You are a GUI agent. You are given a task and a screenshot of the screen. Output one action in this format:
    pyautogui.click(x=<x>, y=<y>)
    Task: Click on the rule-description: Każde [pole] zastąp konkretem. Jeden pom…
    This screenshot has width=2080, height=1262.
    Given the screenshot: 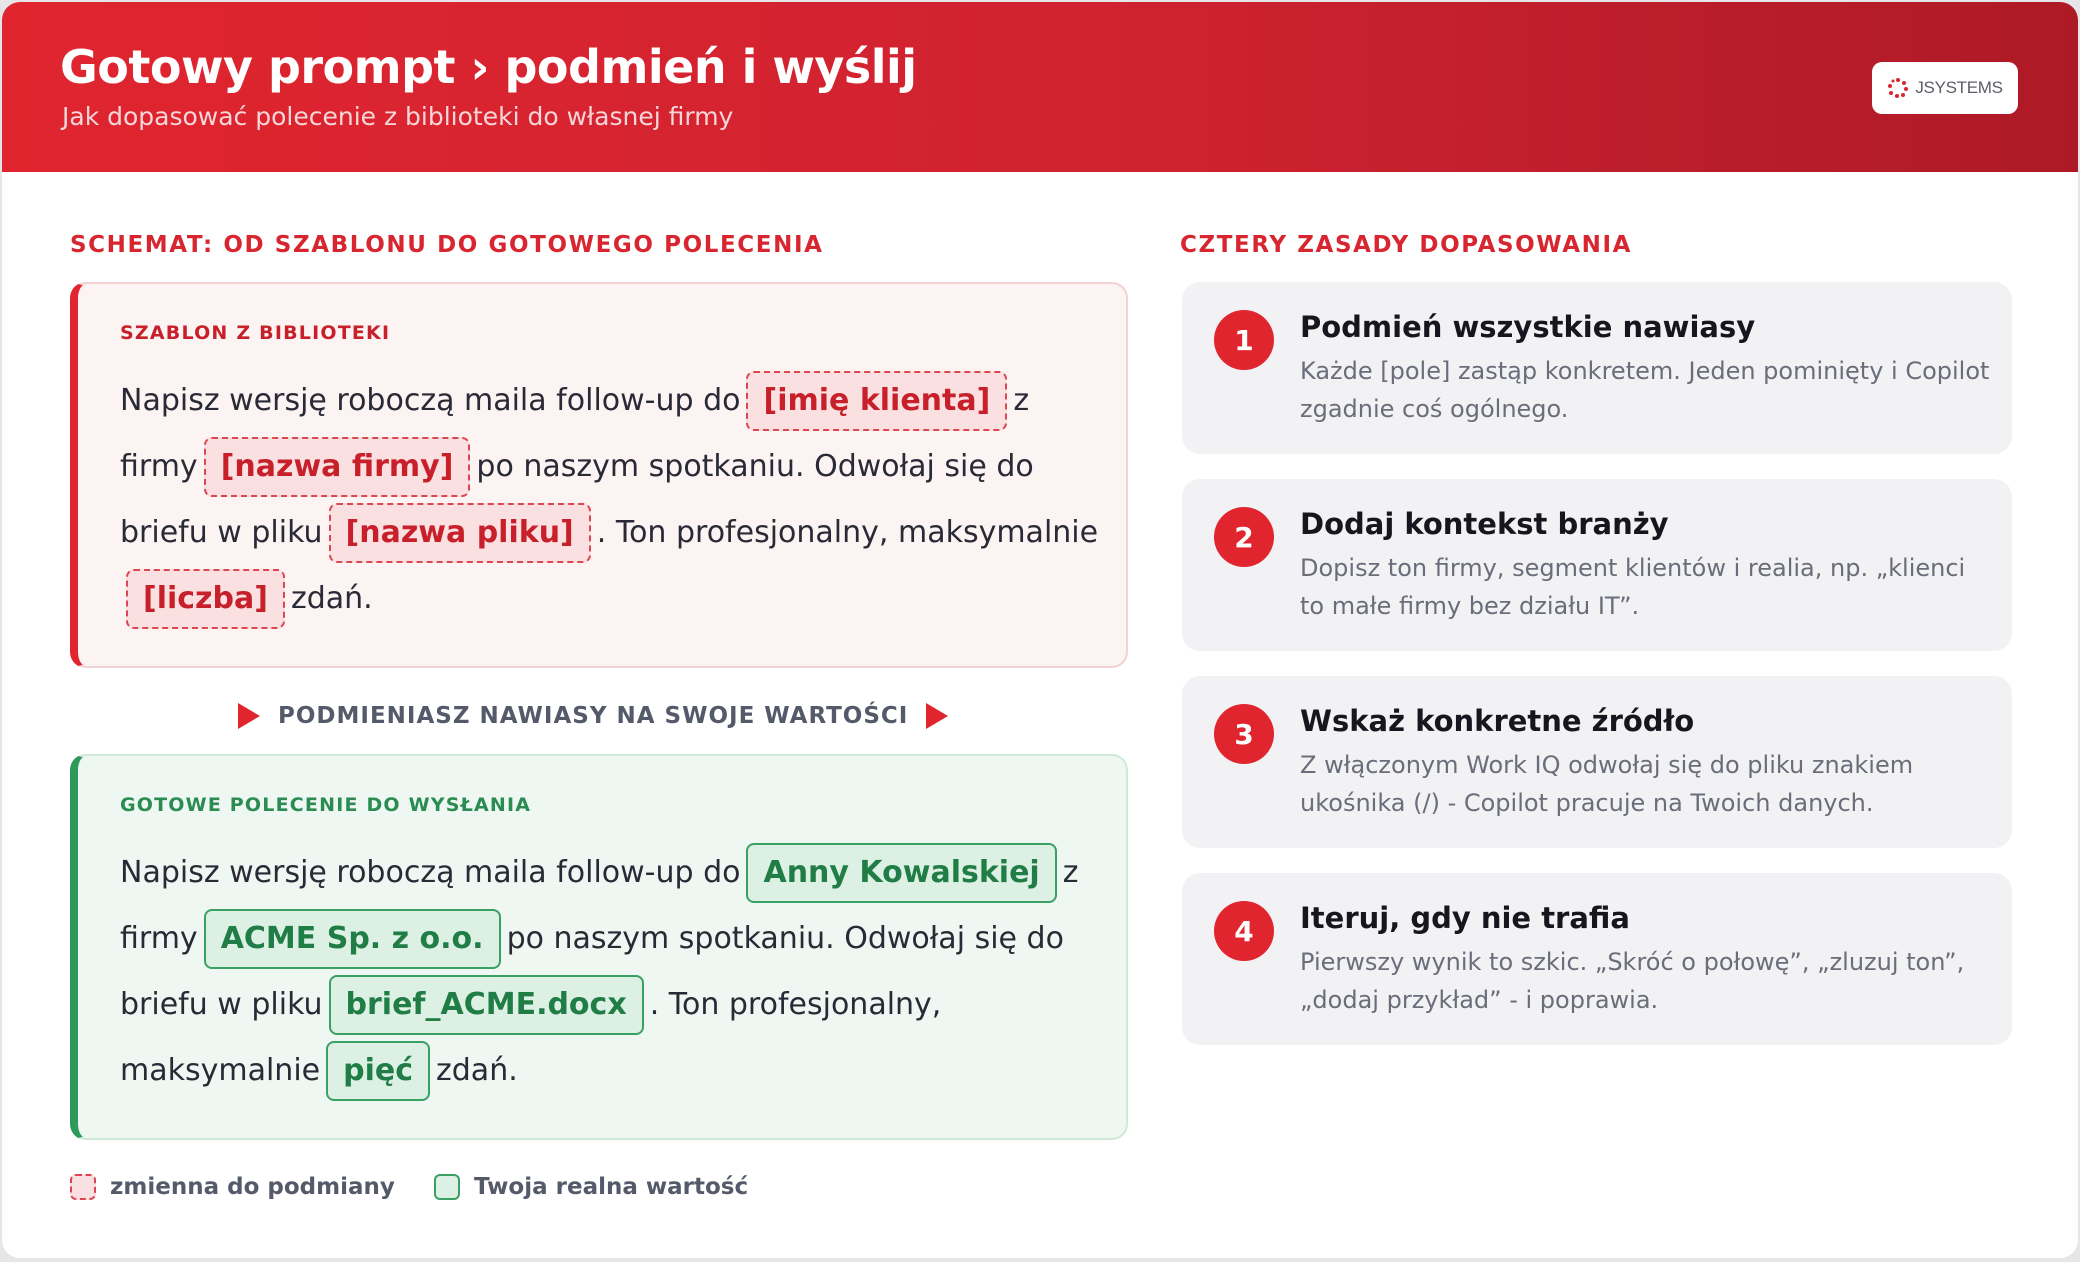 What is the action you would take?
    pyautogui.click(x=1645, y=390)
    